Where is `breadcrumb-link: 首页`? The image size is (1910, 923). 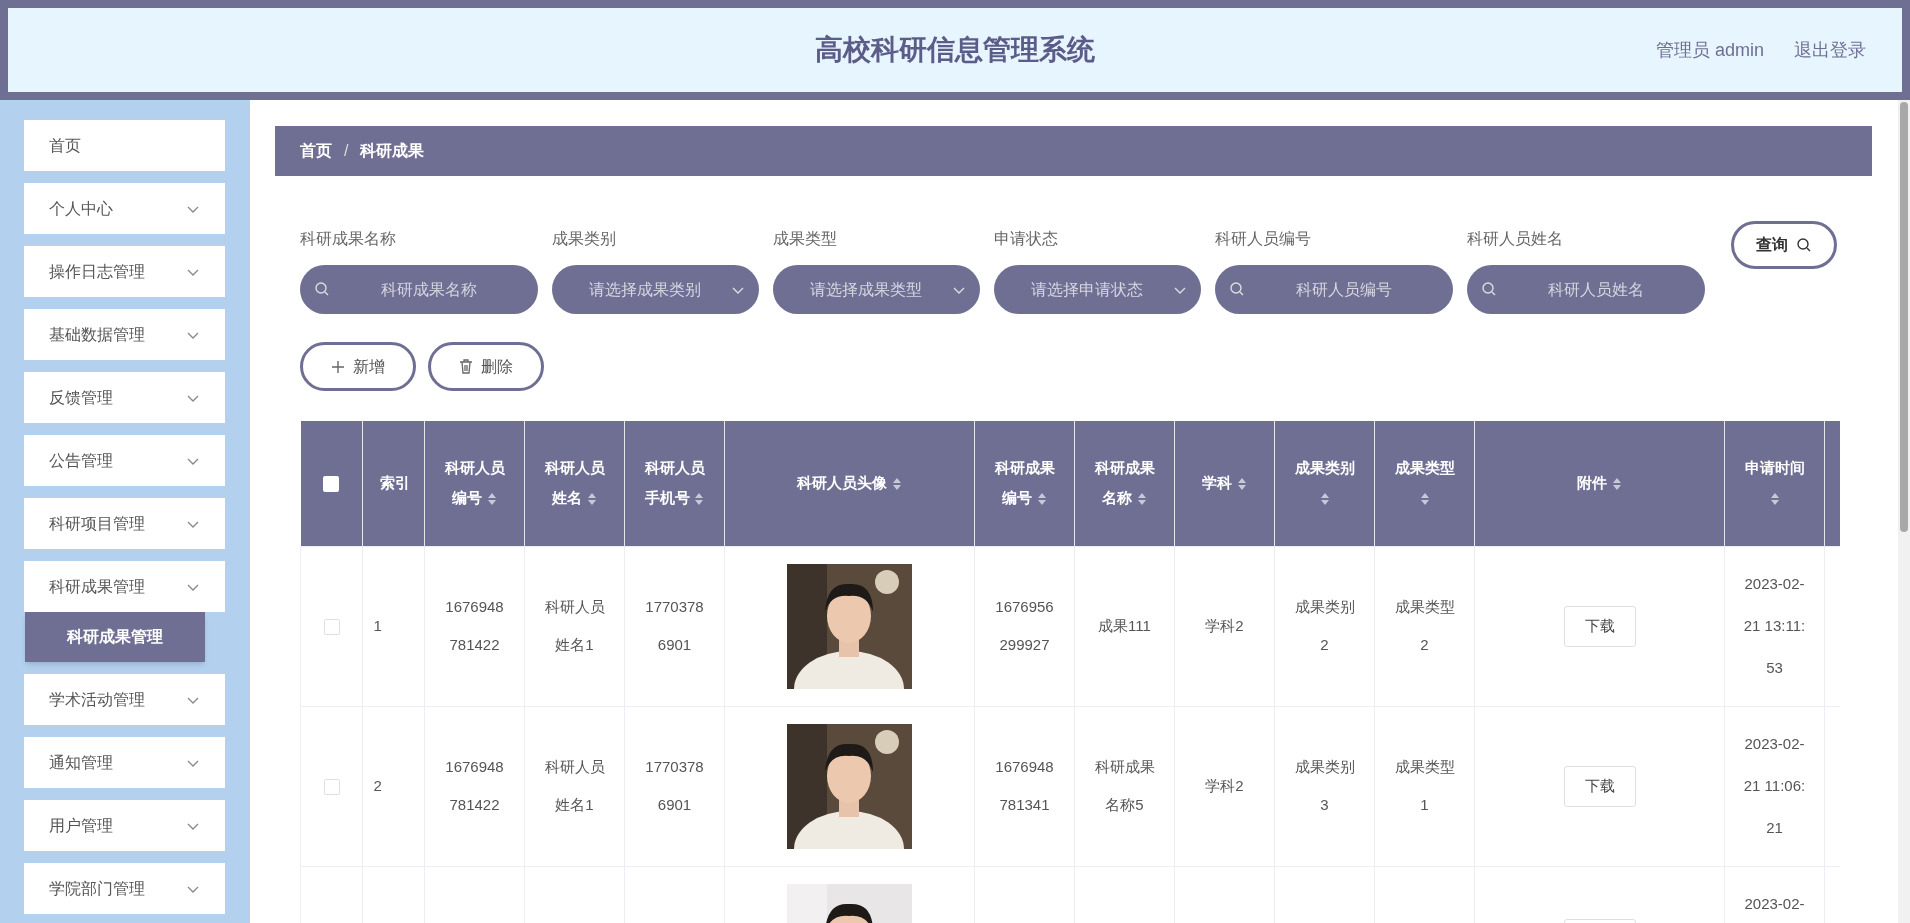 breadcrumb-link: 首页 is located at coordinates (316, 151).